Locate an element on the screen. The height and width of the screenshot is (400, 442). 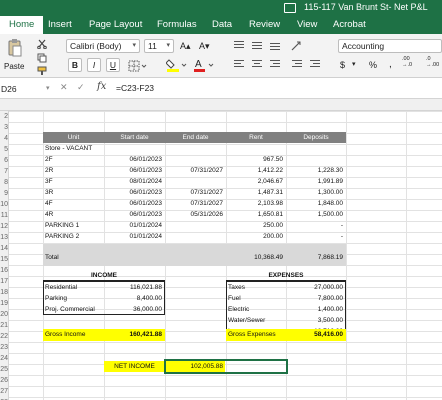
svg-text: A is located at coordinates (198, 64).